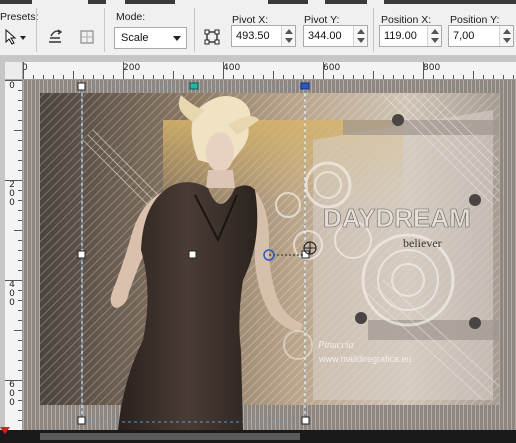 The width and height of the screenshot is (516, 443). I want to click on scrollbar-thumb, so click(170, 436).